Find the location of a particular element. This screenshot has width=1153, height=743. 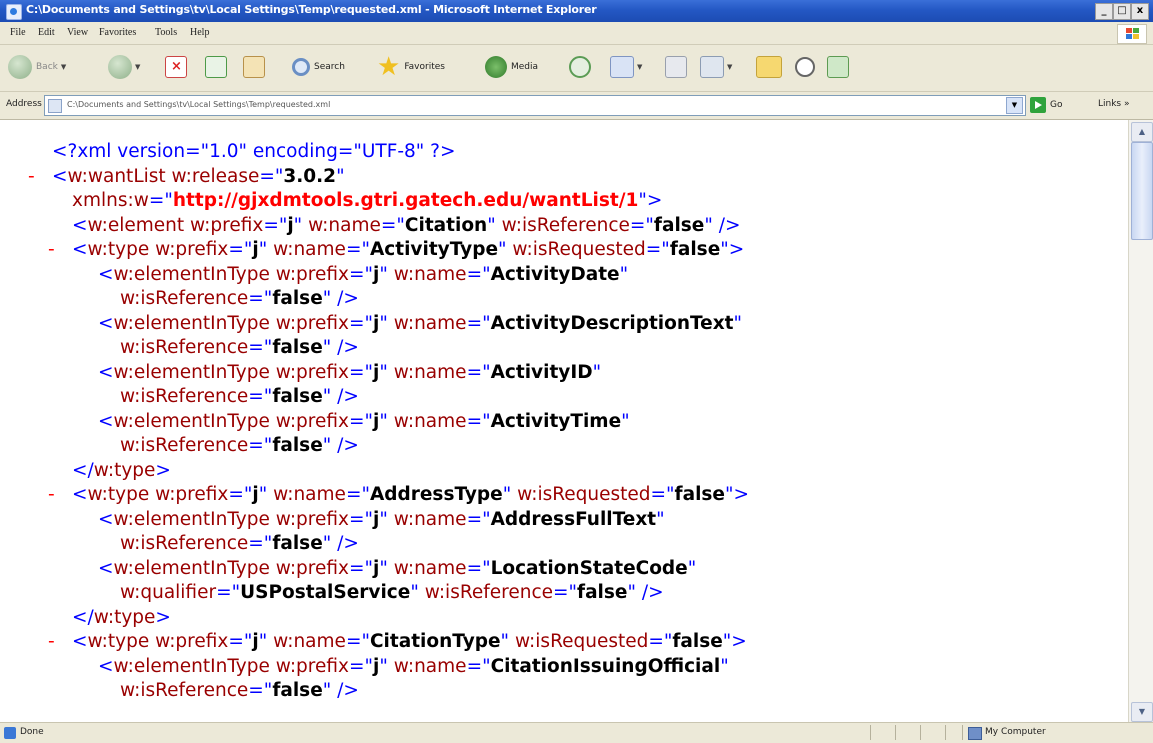

vertical-scrollbar: ▲ ▼ is located at coordinates (1140, 421).